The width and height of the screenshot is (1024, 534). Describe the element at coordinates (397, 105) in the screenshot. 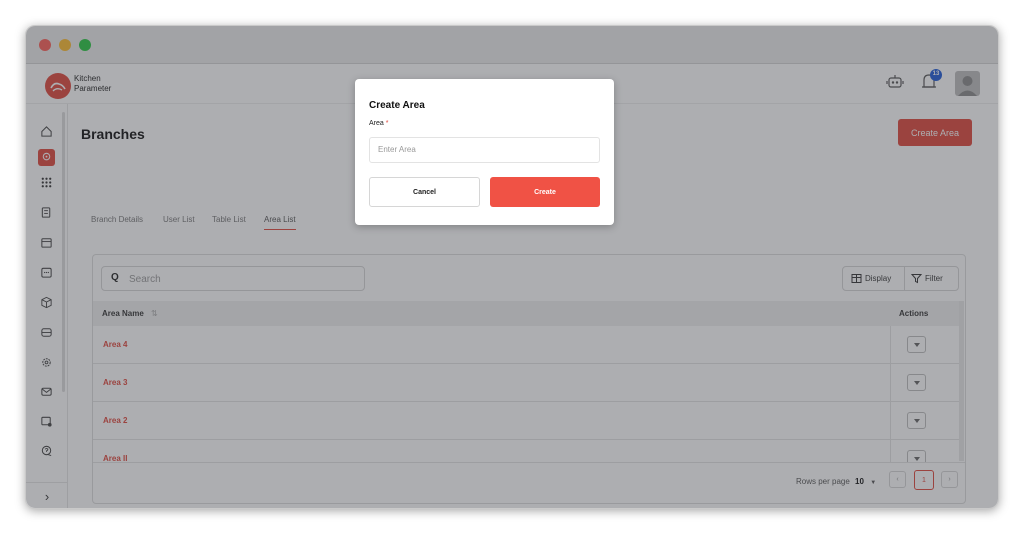

I see `modal-title: Create Area` at that location.